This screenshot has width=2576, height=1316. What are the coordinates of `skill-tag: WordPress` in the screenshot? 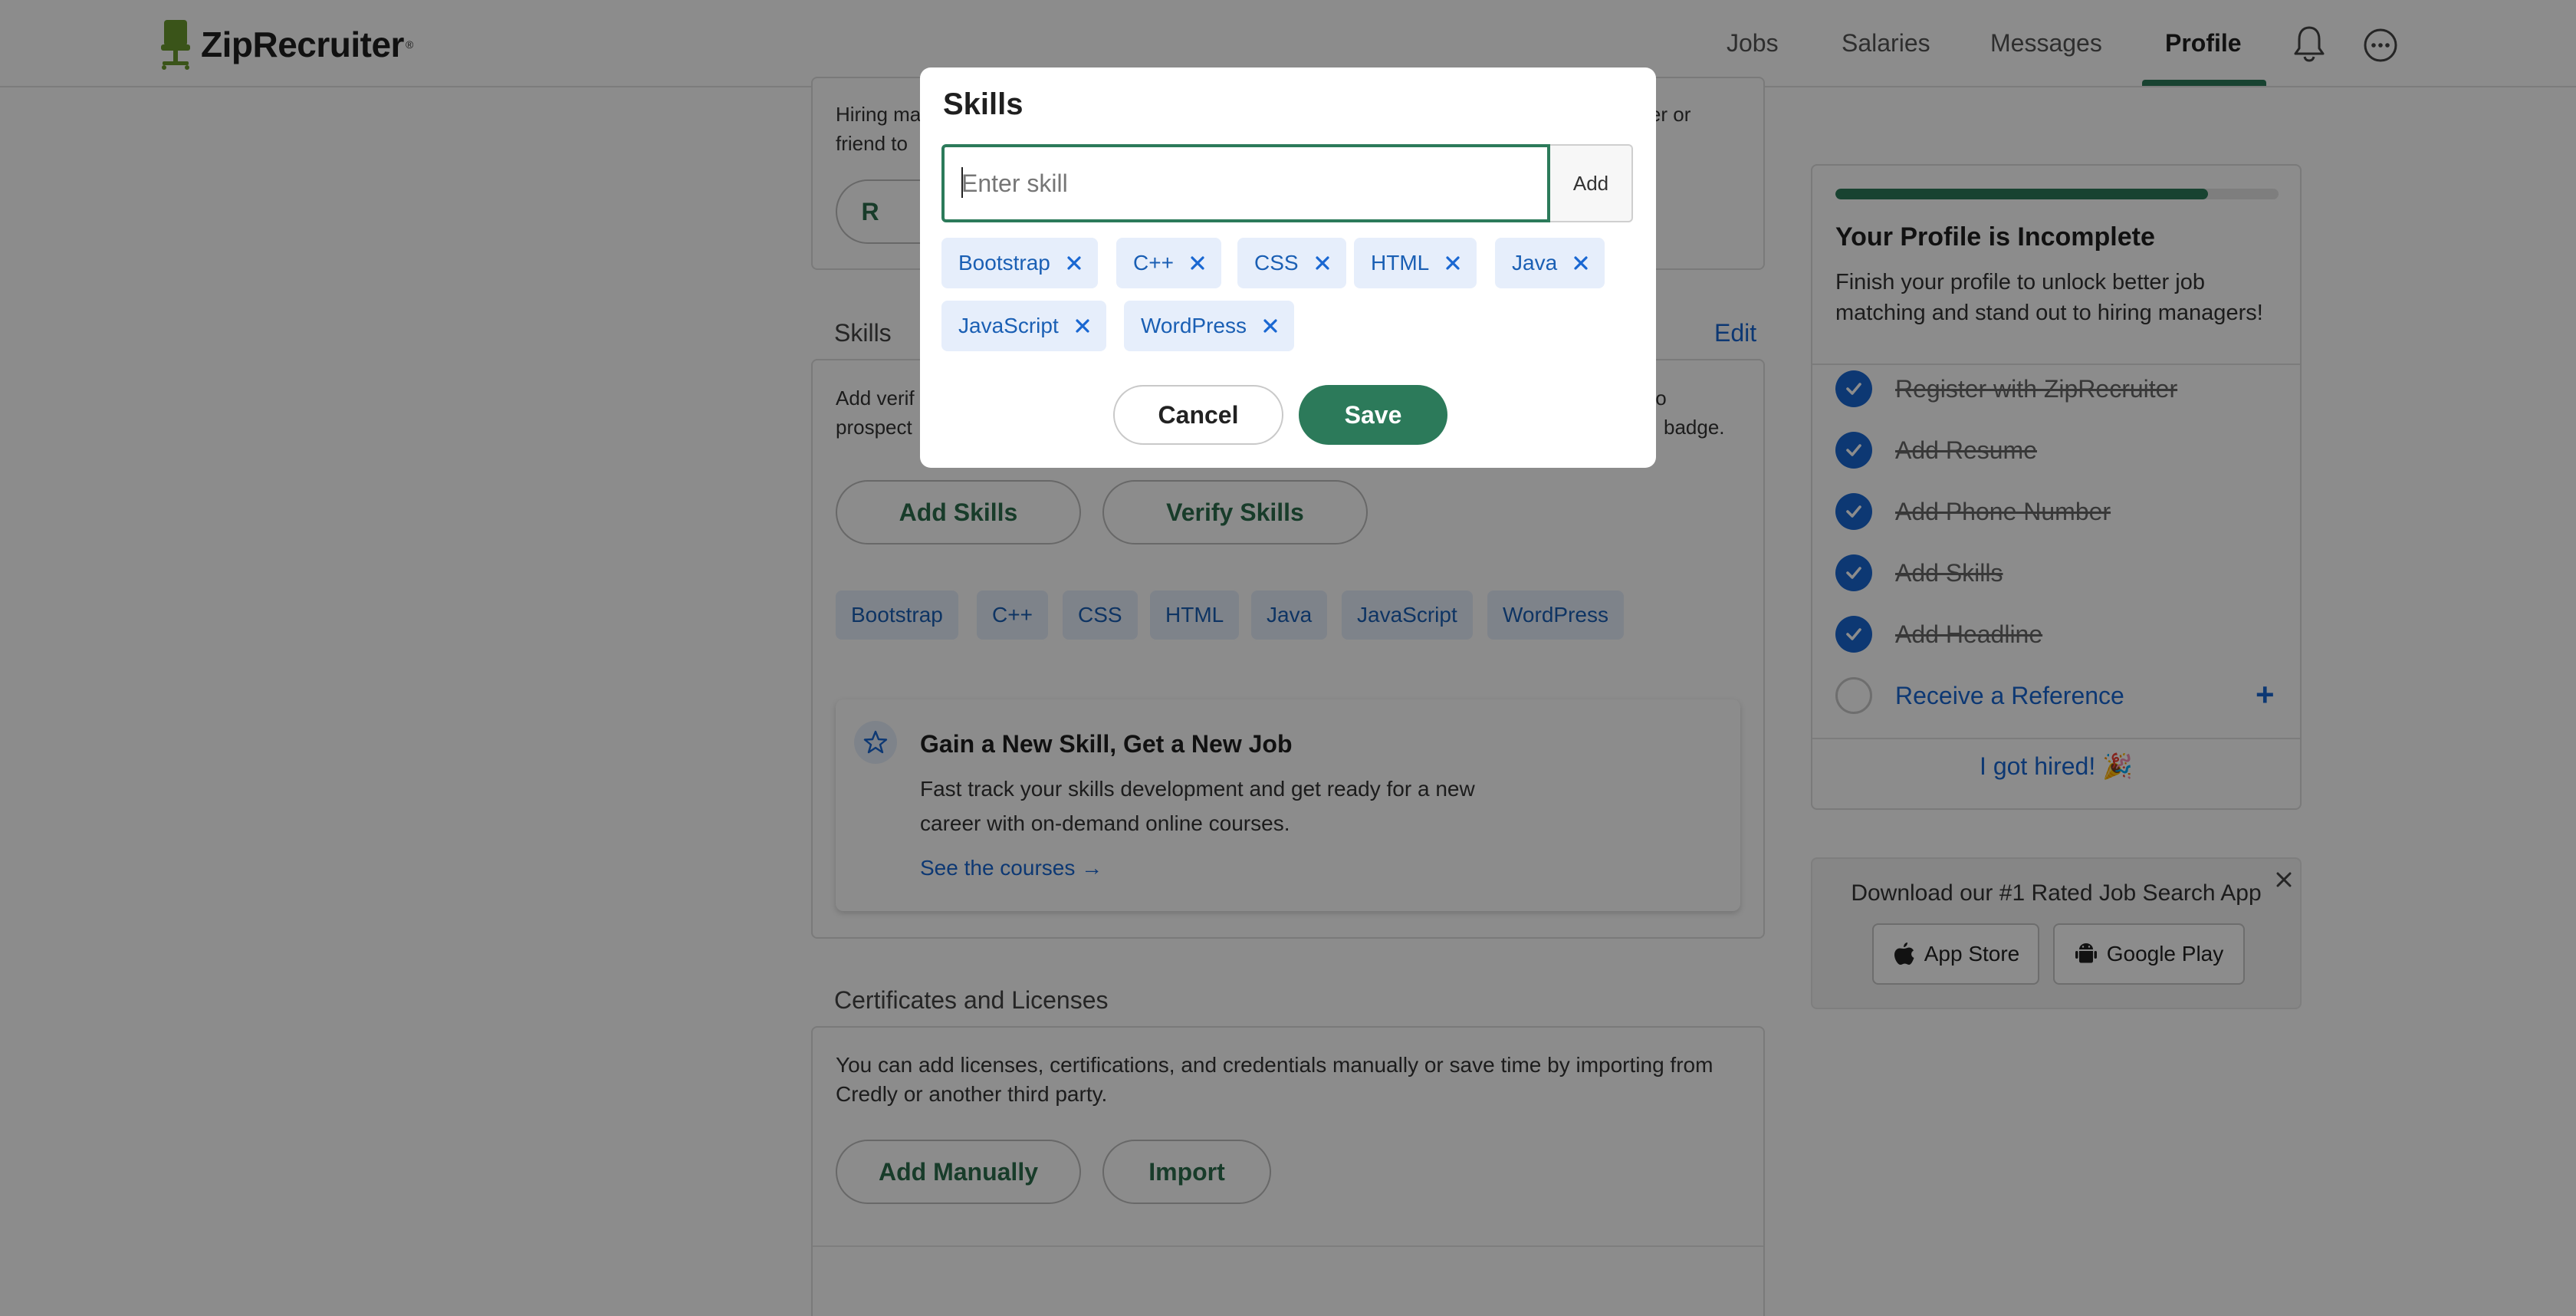 It's located at (1209, 326).